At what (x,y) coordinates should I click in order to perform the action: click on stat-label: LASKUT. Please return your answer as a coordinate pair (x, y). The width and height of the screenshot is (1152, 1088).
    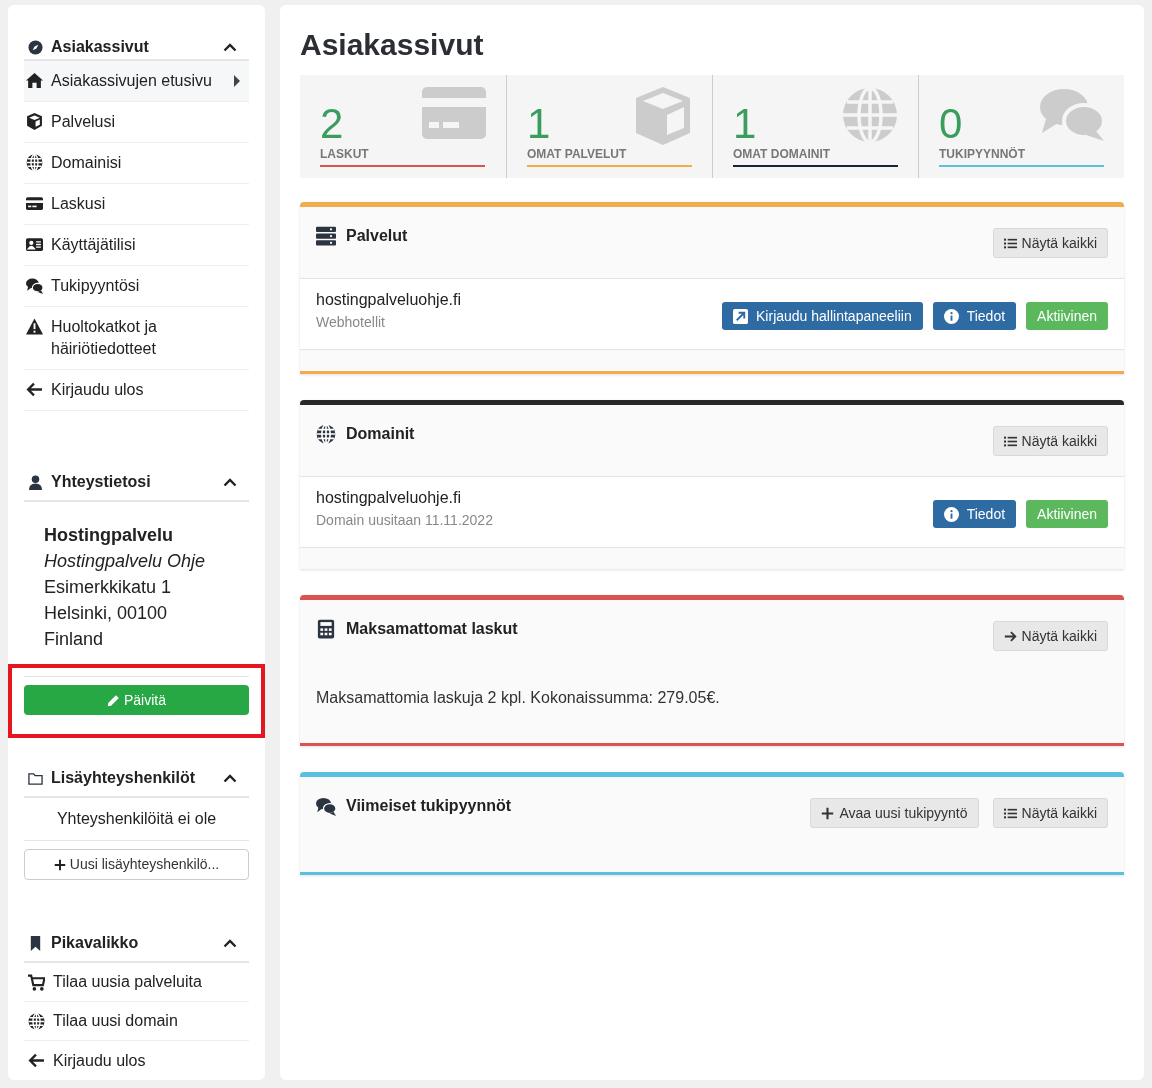
    Looking at the image, I should click on (402, 156).